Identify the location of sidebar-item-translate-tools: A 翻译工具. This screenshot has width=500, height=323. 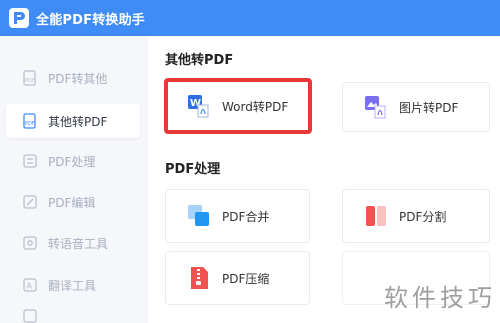
(73, 285).